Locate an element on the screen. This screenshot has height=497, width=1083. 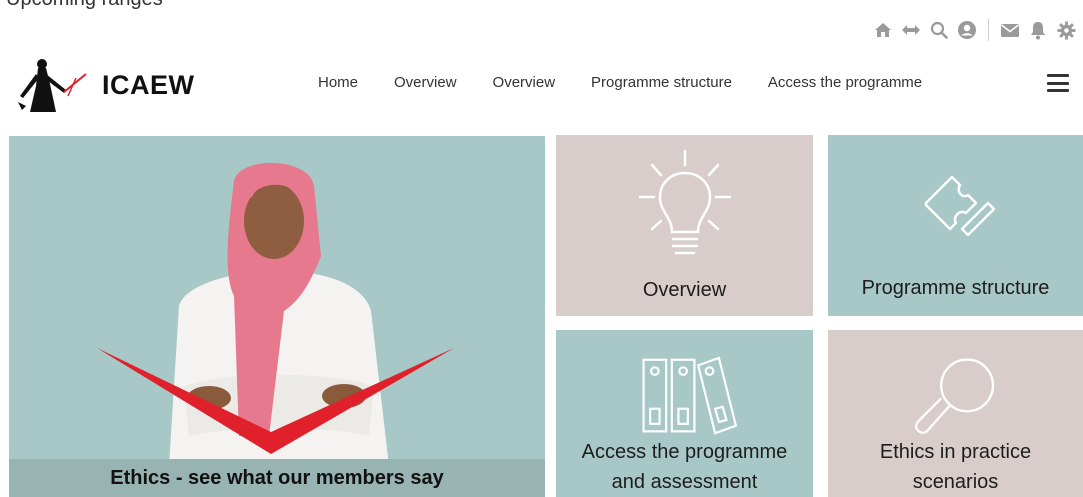
nav-access-programme: Access the programme is located at coordinates (845, 82).